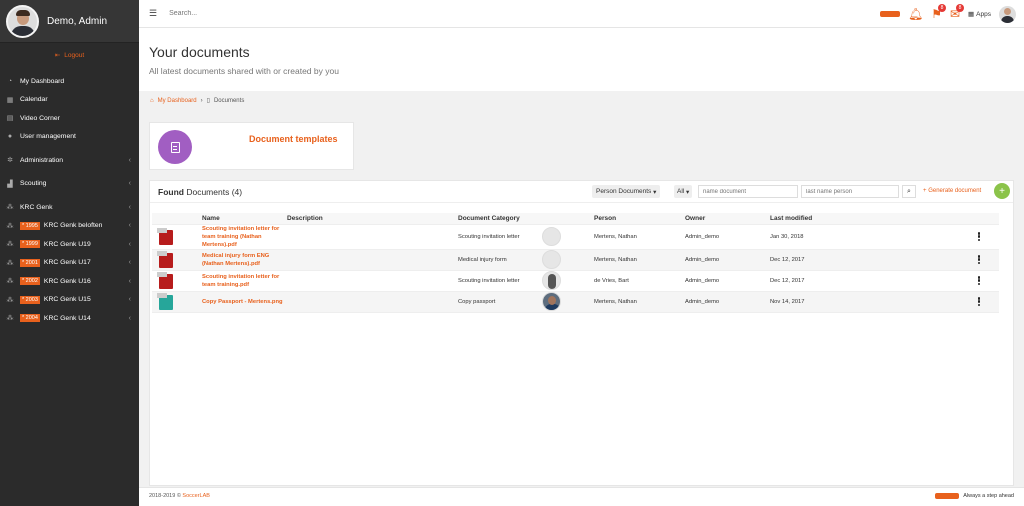 This screenshot has height=506, width=1024. Describe the element at coordinates (30, 281) in the screenshot. I see `year-badge: * 2002` at that location.